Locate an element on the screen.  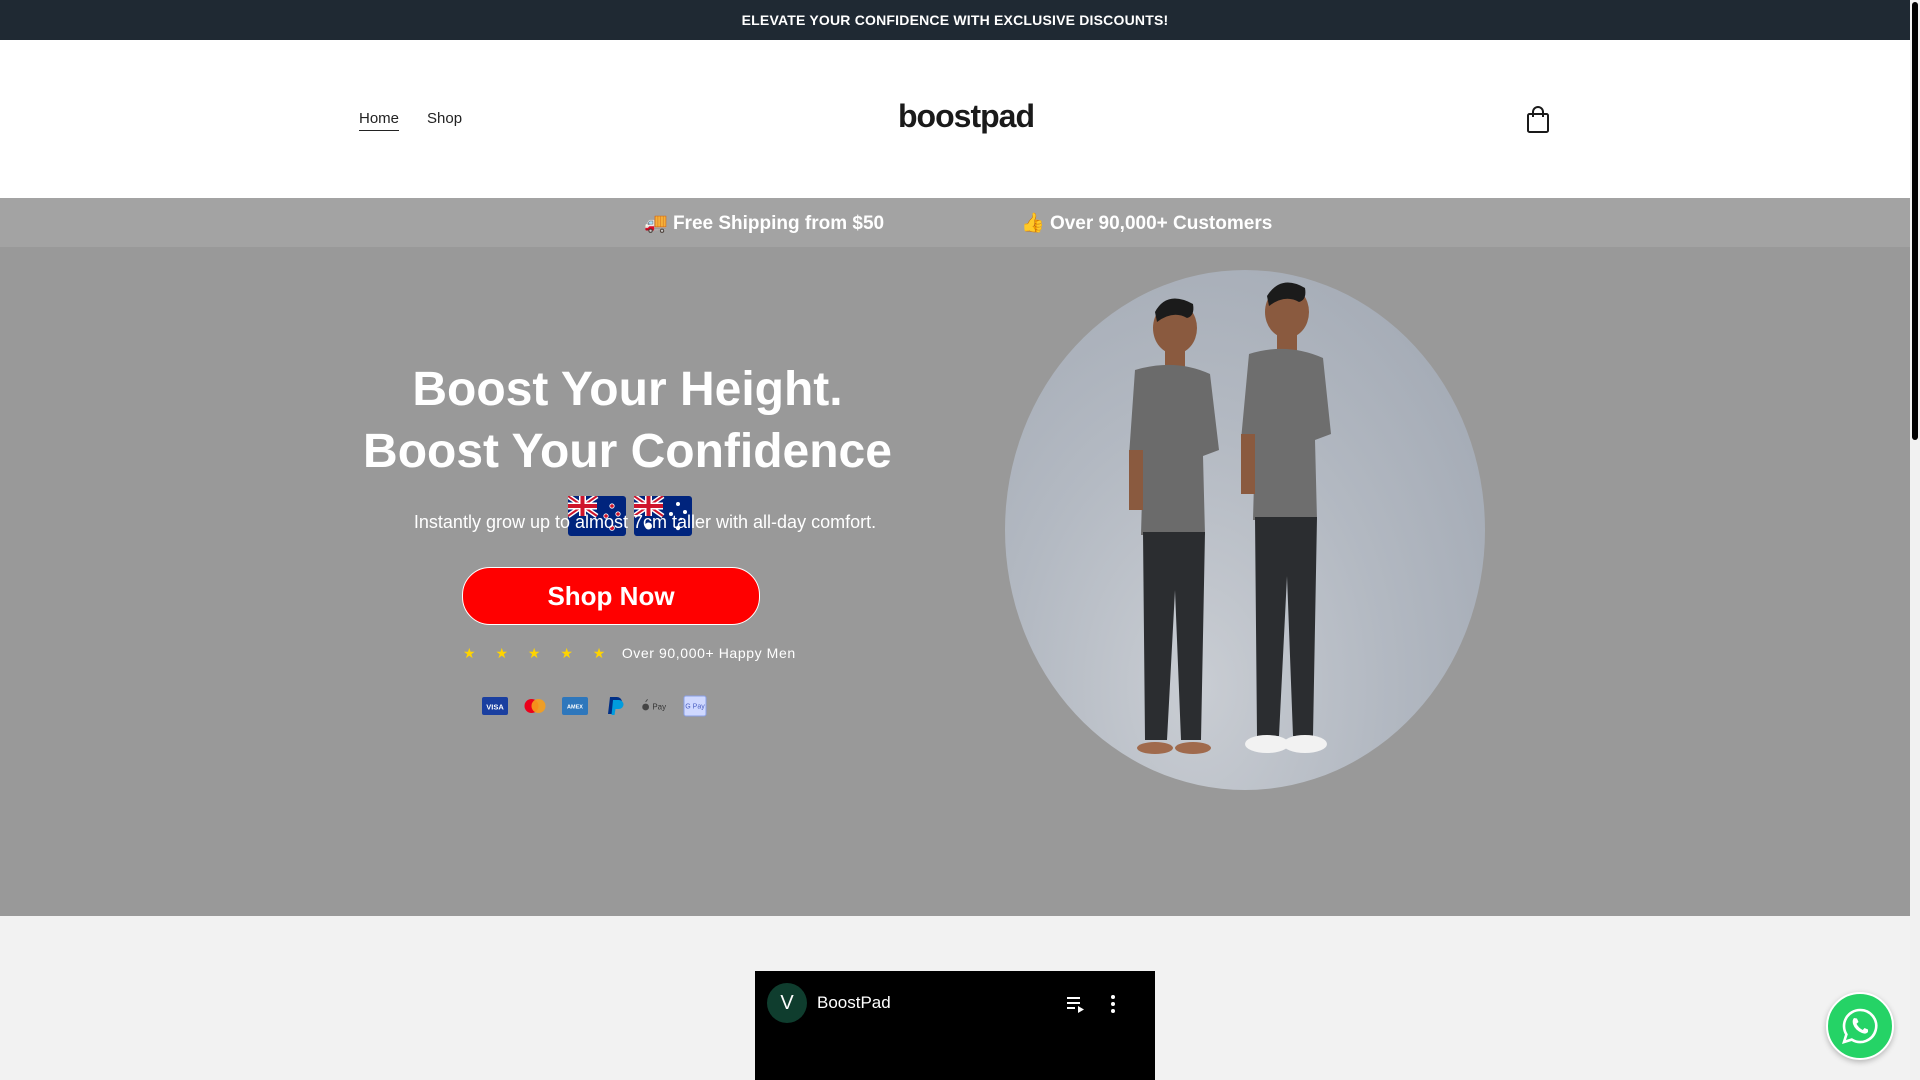
apple-pay-icon: Pay is located at coordinates (655, 706).